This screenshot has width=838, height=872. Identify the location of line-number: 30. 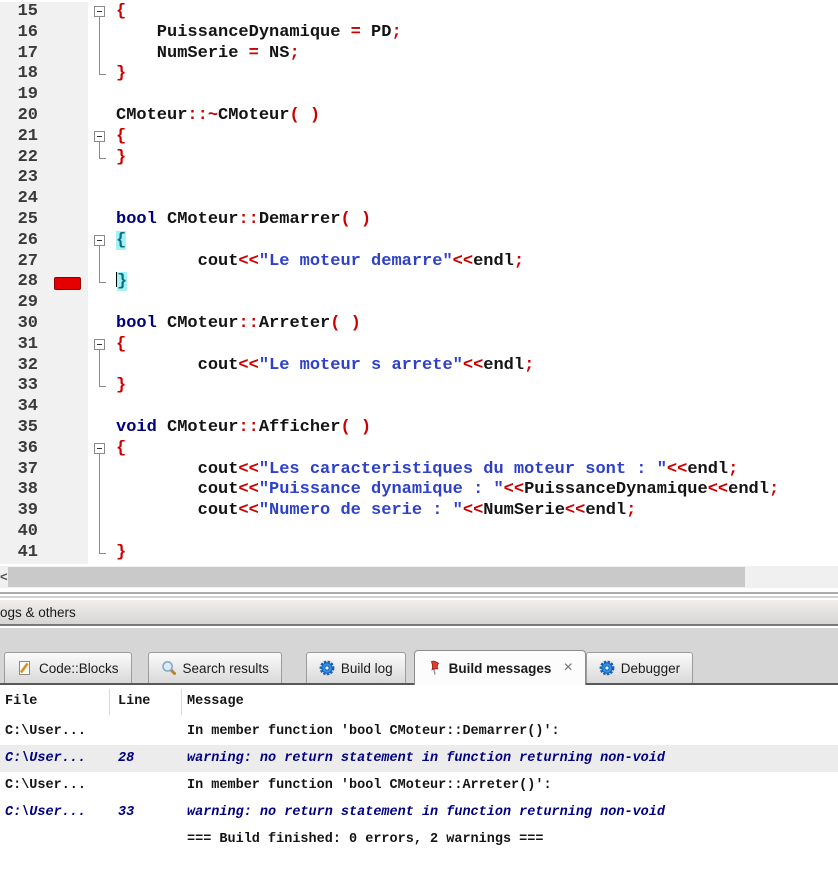
(25, 324).